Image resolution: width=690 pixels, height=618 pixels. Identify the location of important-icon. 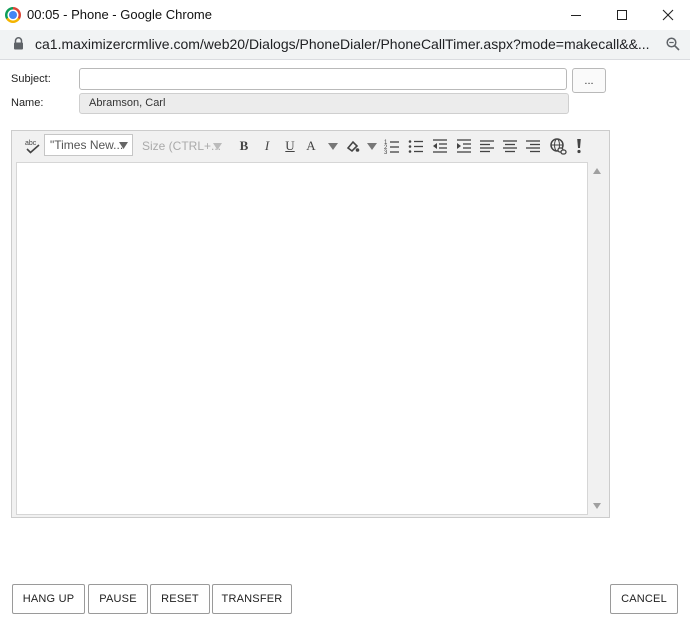
(579, 146).